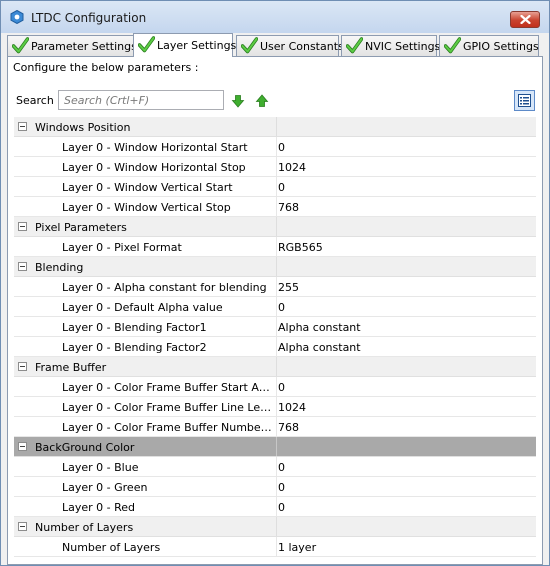 The width and height of the screenshot is (550, 566). Describe the element at coordinates (275, 17) in the screenshot. I see `title-bar: LTDC Configuration` at that location.